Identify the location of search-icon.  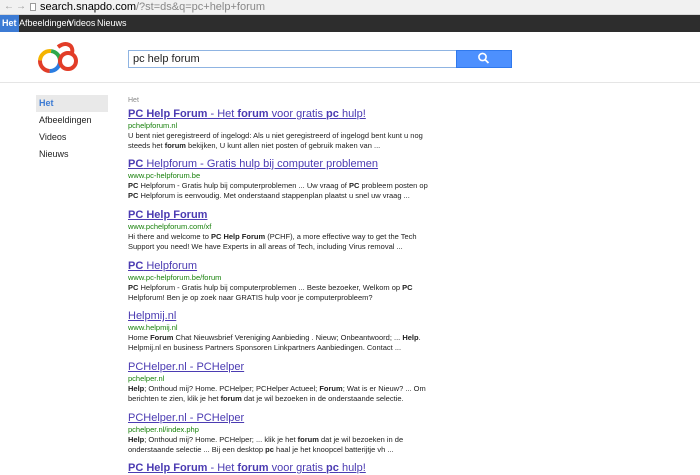
(484, 58).